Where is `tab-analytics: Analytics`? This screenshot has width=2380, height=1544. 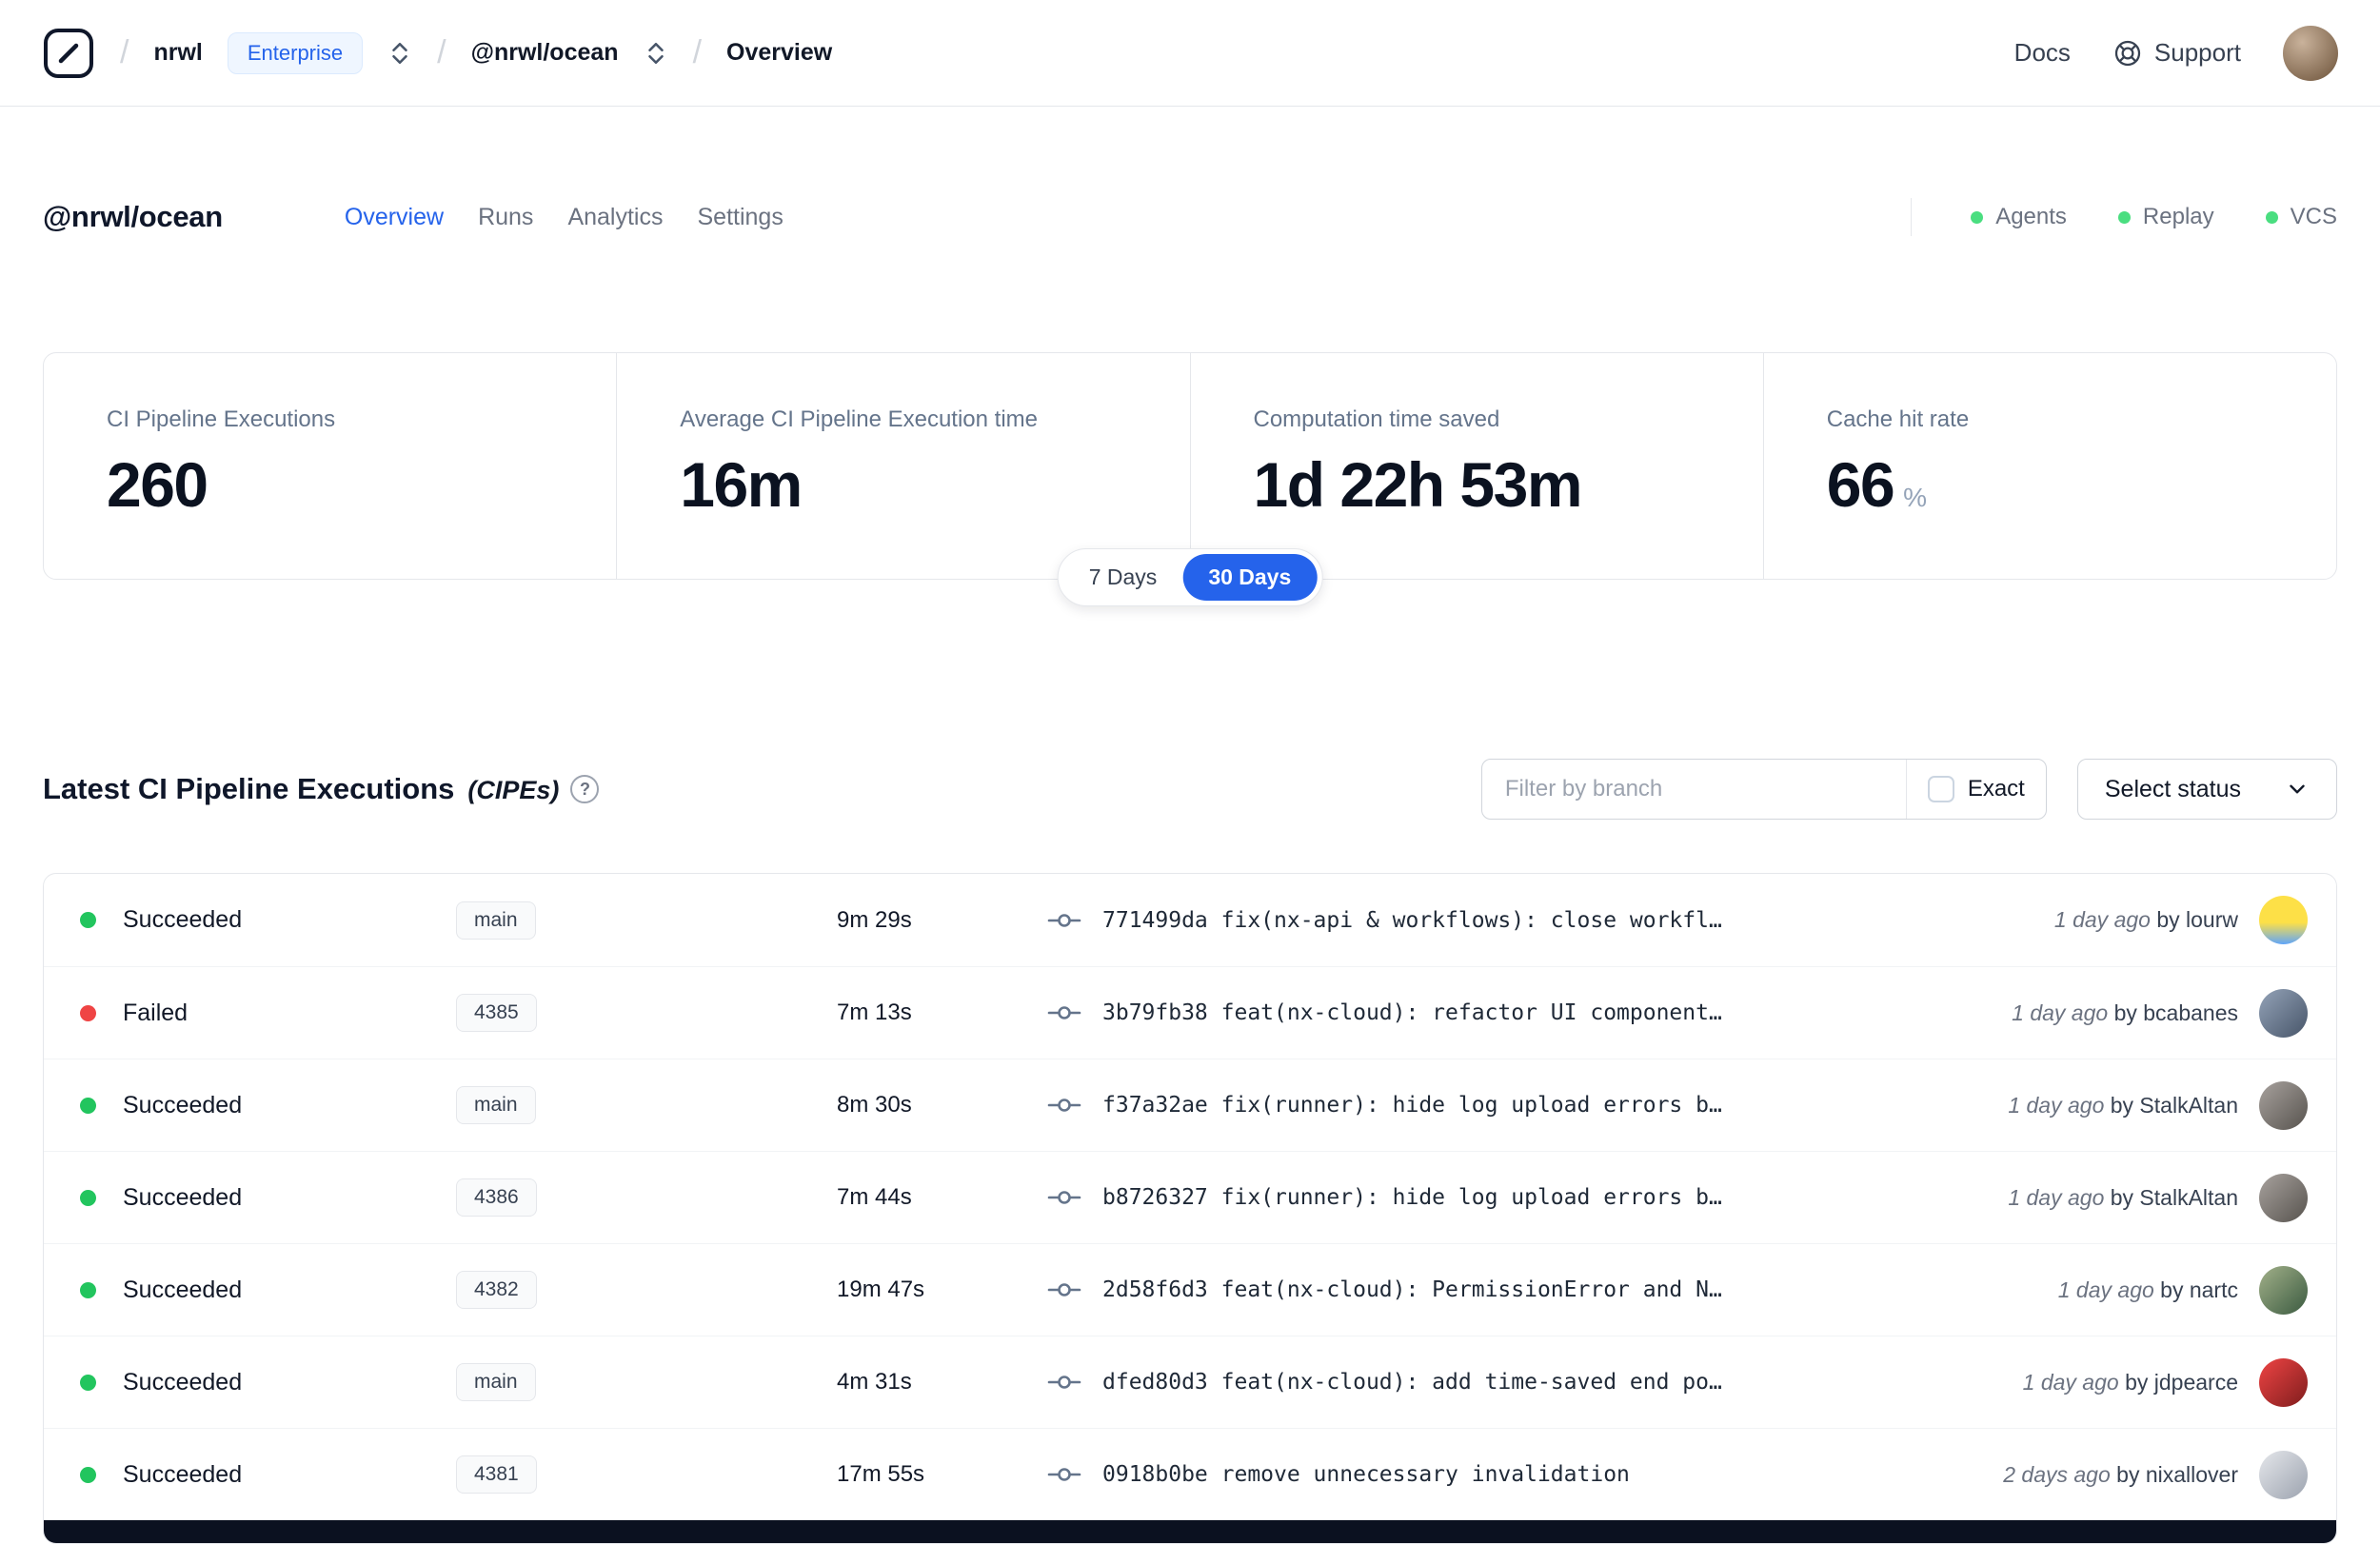
tab-analytics: Analytics is located at coordinates (615, 217).